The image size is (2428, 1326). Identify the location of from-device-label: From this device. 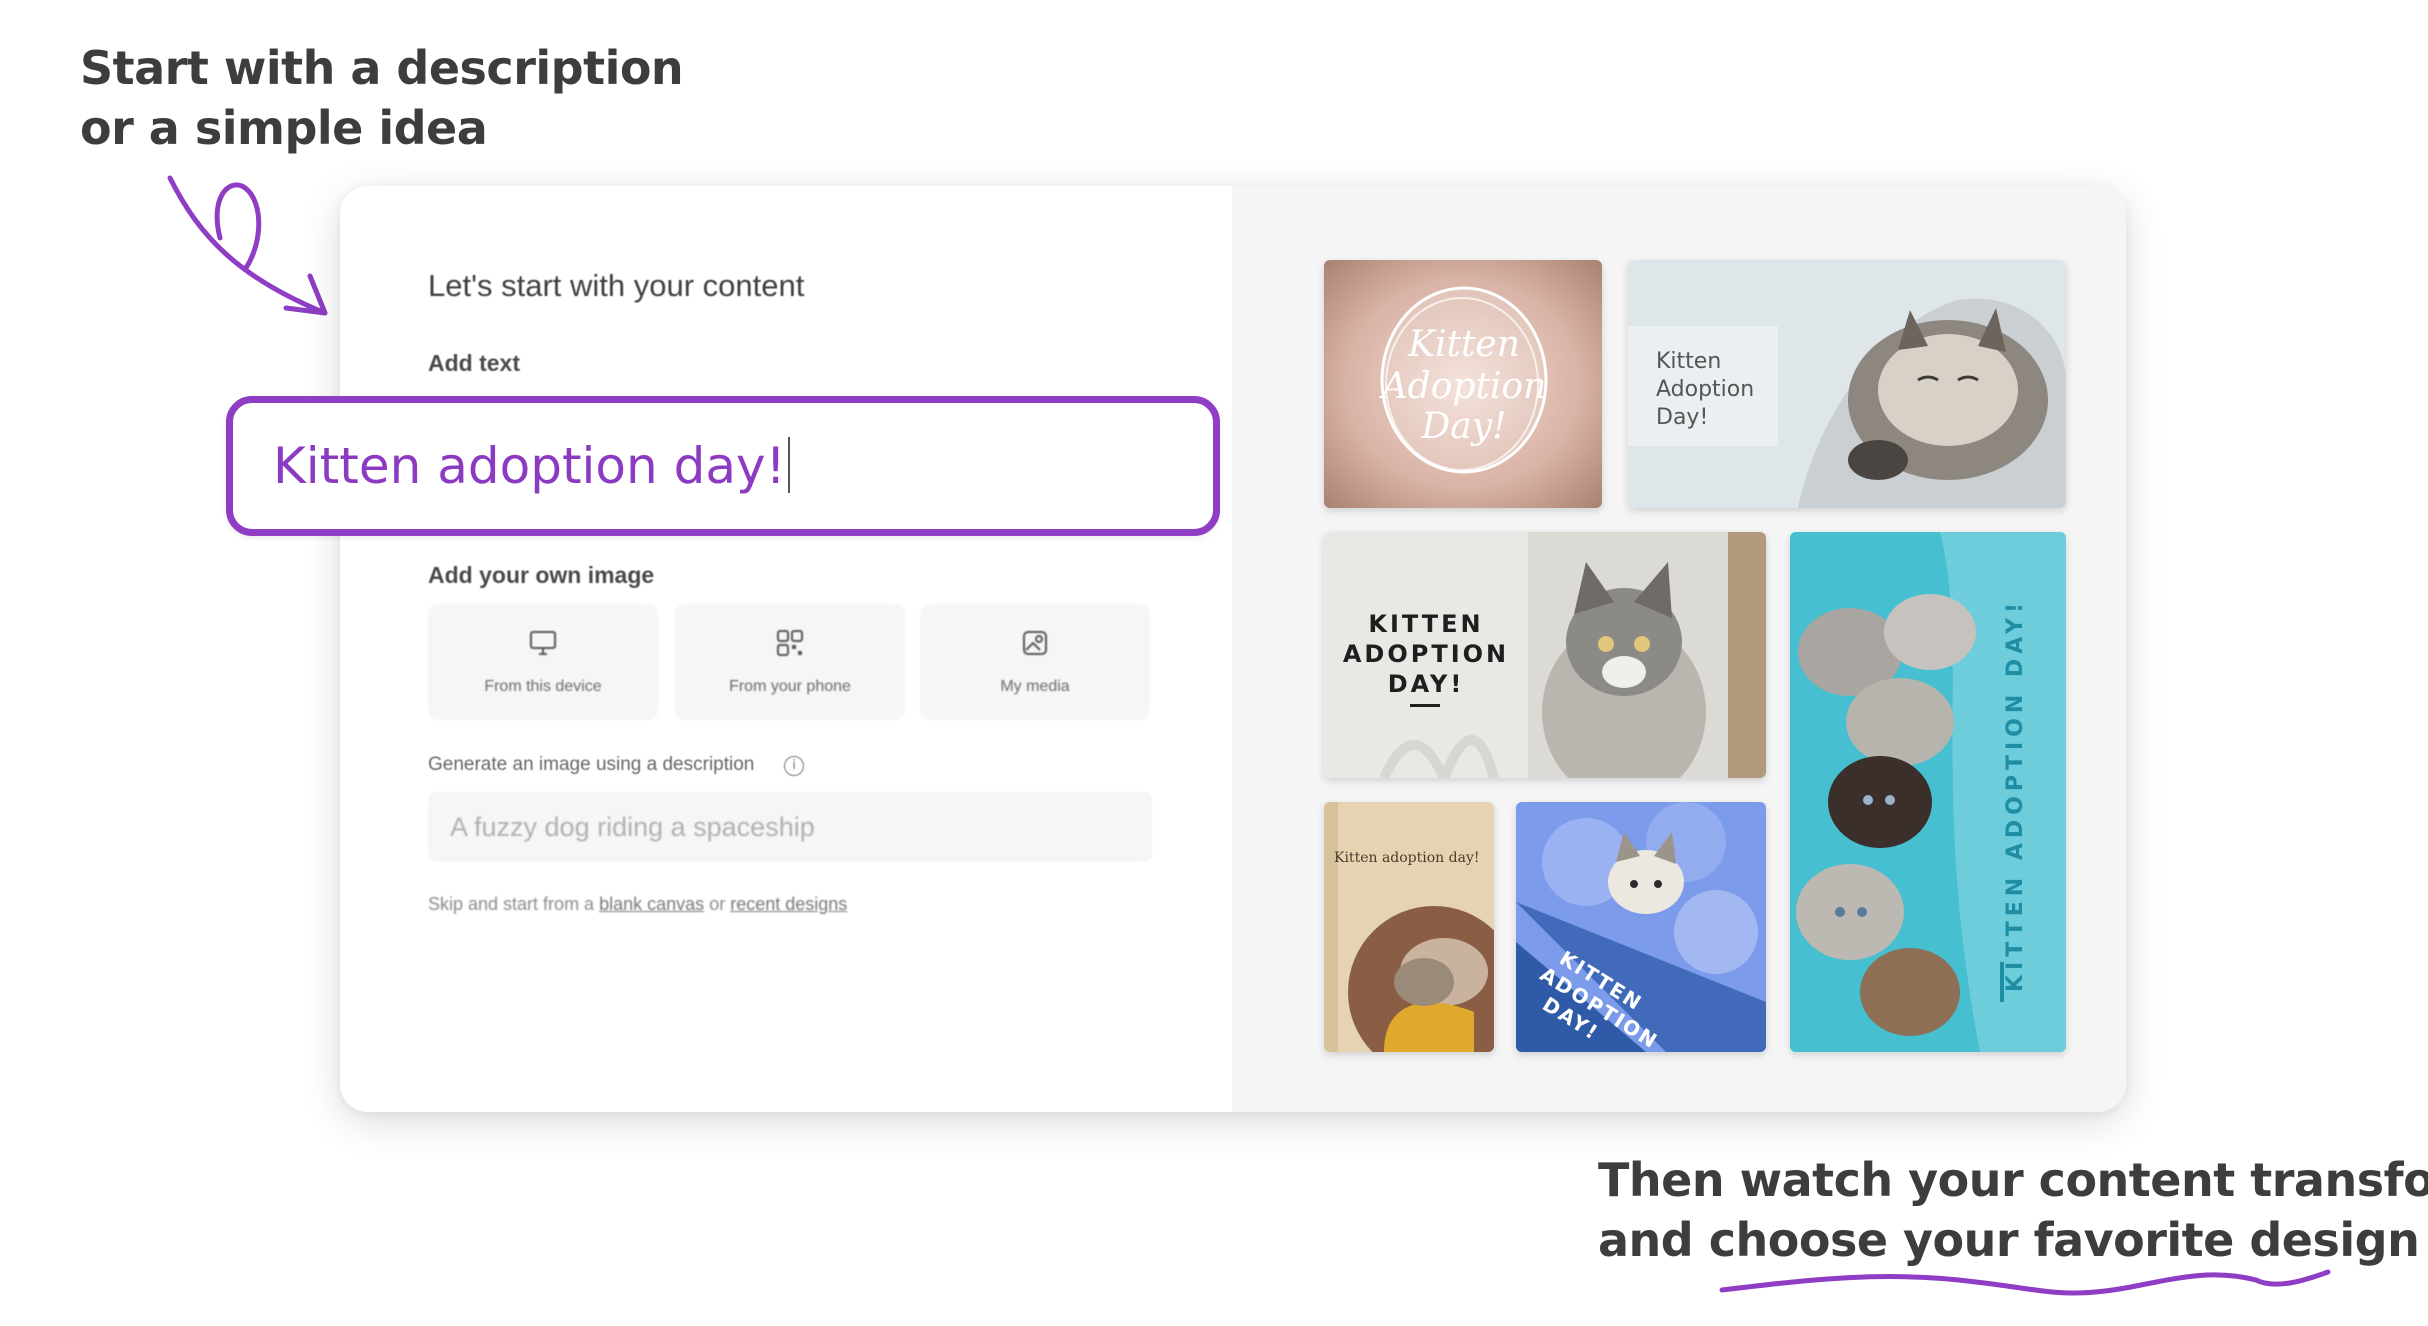
(543, 686).